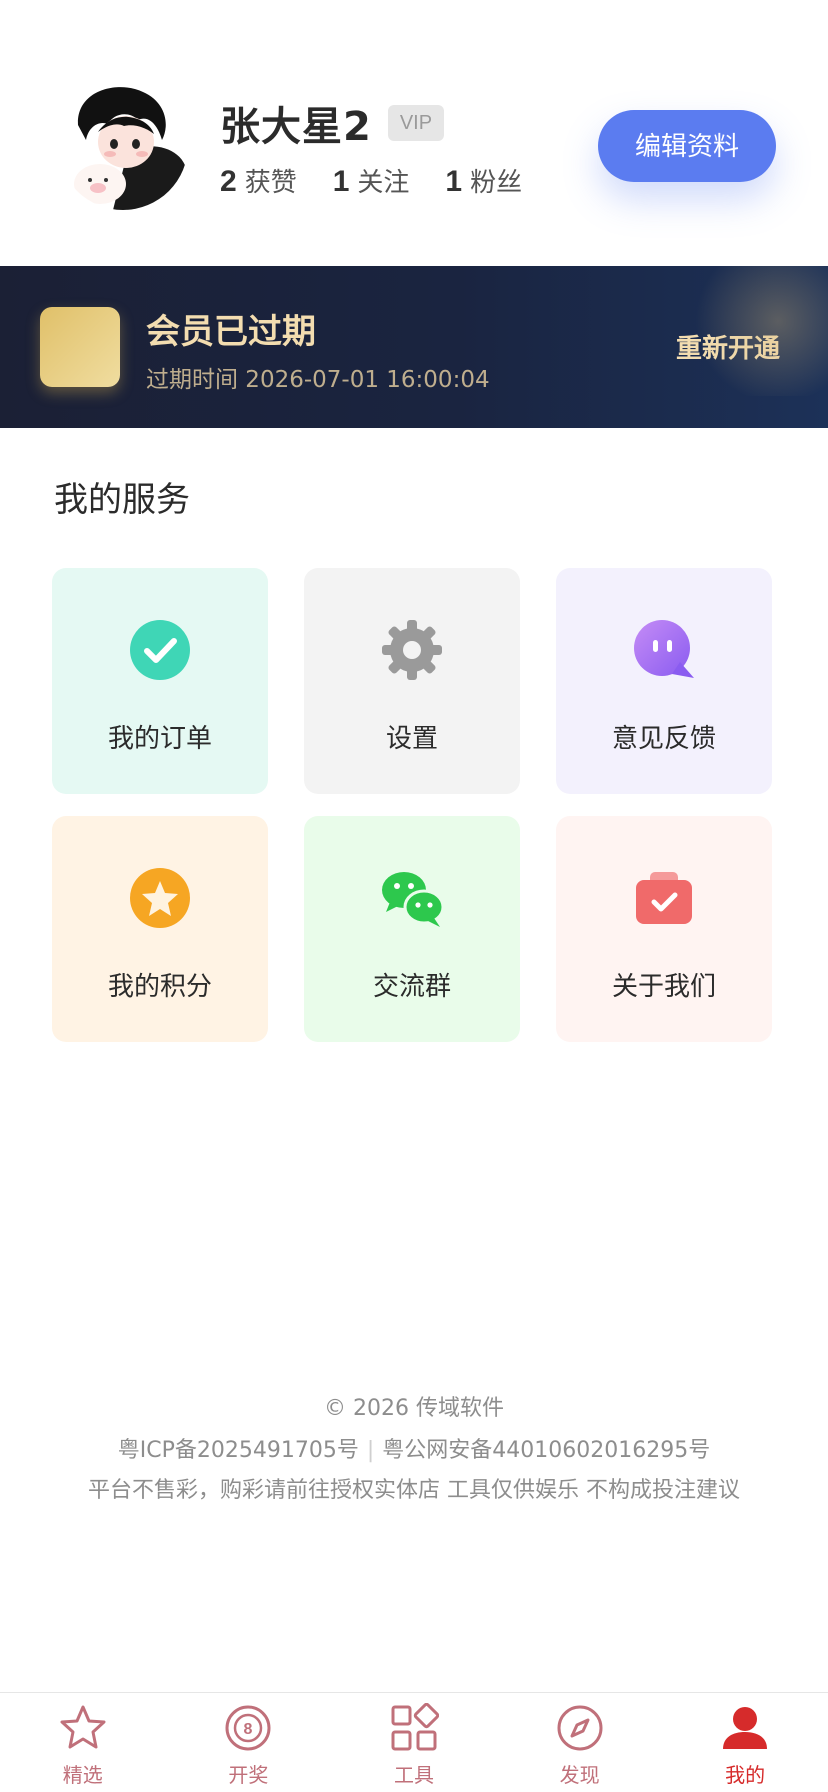  I want to click on membership-icon, so click(80, 347).